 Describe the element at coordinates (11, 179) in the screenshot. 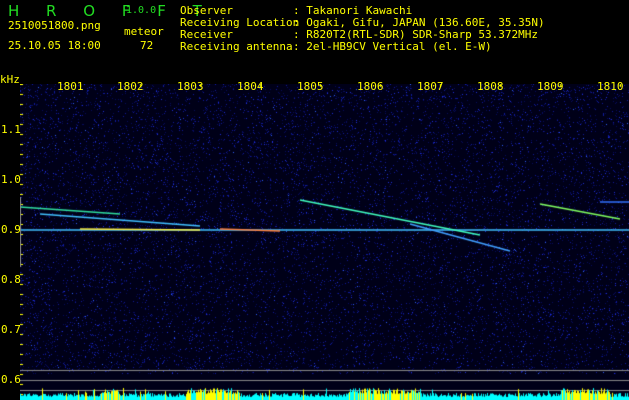

I see `y-tick-label: 1.0` at that location.